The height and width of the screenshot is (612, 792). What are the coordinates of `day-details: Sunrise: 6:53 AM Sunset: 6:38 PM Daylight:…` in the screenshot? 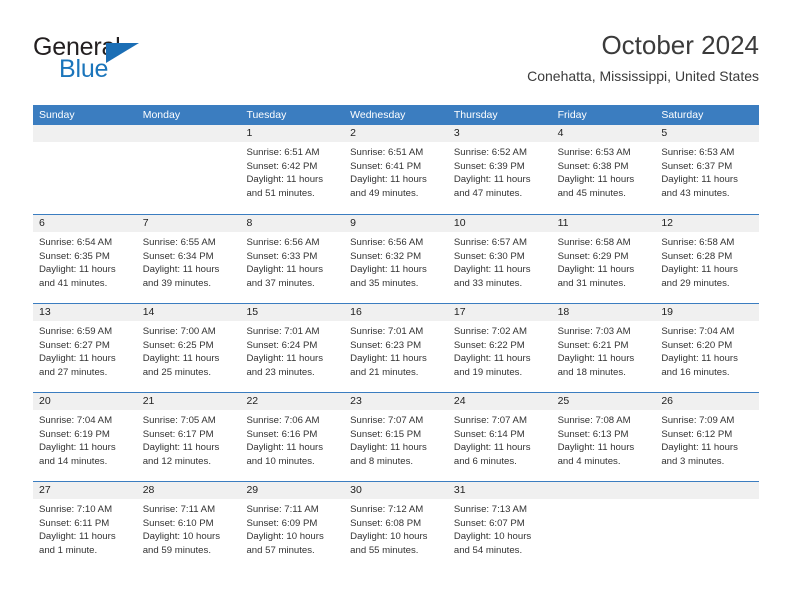 It's located at (604, 171).